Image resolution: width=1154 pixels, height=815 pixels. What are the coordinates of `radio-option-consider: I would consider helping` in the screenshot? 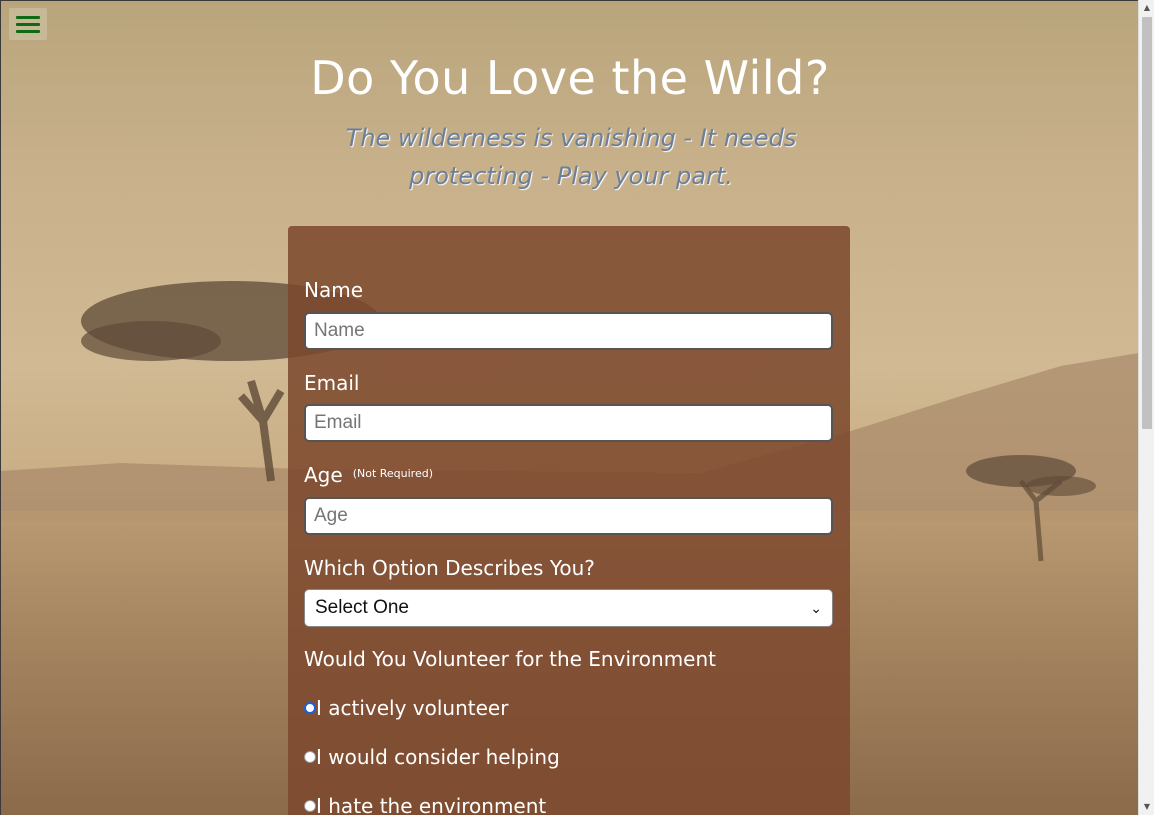 It's located at (432, 757).